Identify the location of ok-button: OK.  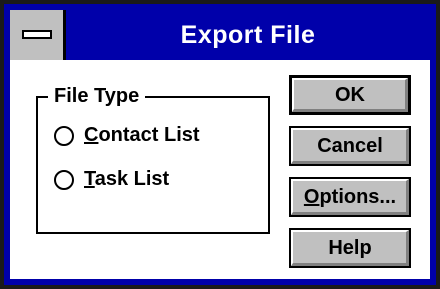
(350, 95).